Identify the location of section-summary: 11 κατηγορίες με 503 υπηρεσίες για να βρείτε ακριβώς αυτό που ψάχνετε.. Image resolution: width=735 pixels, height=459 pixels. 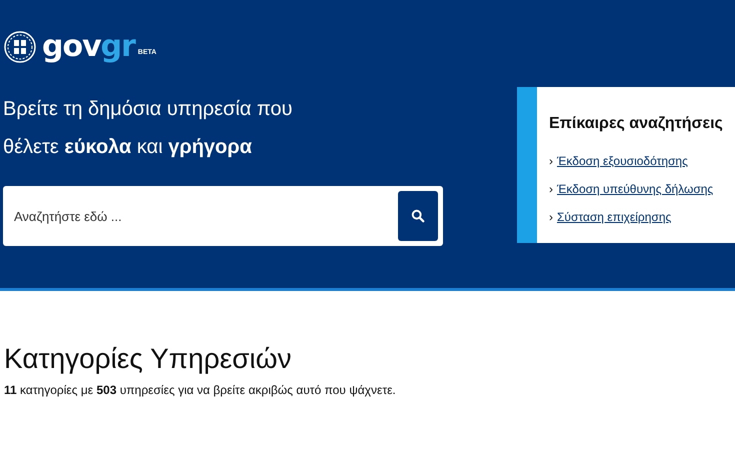
(200, 390).